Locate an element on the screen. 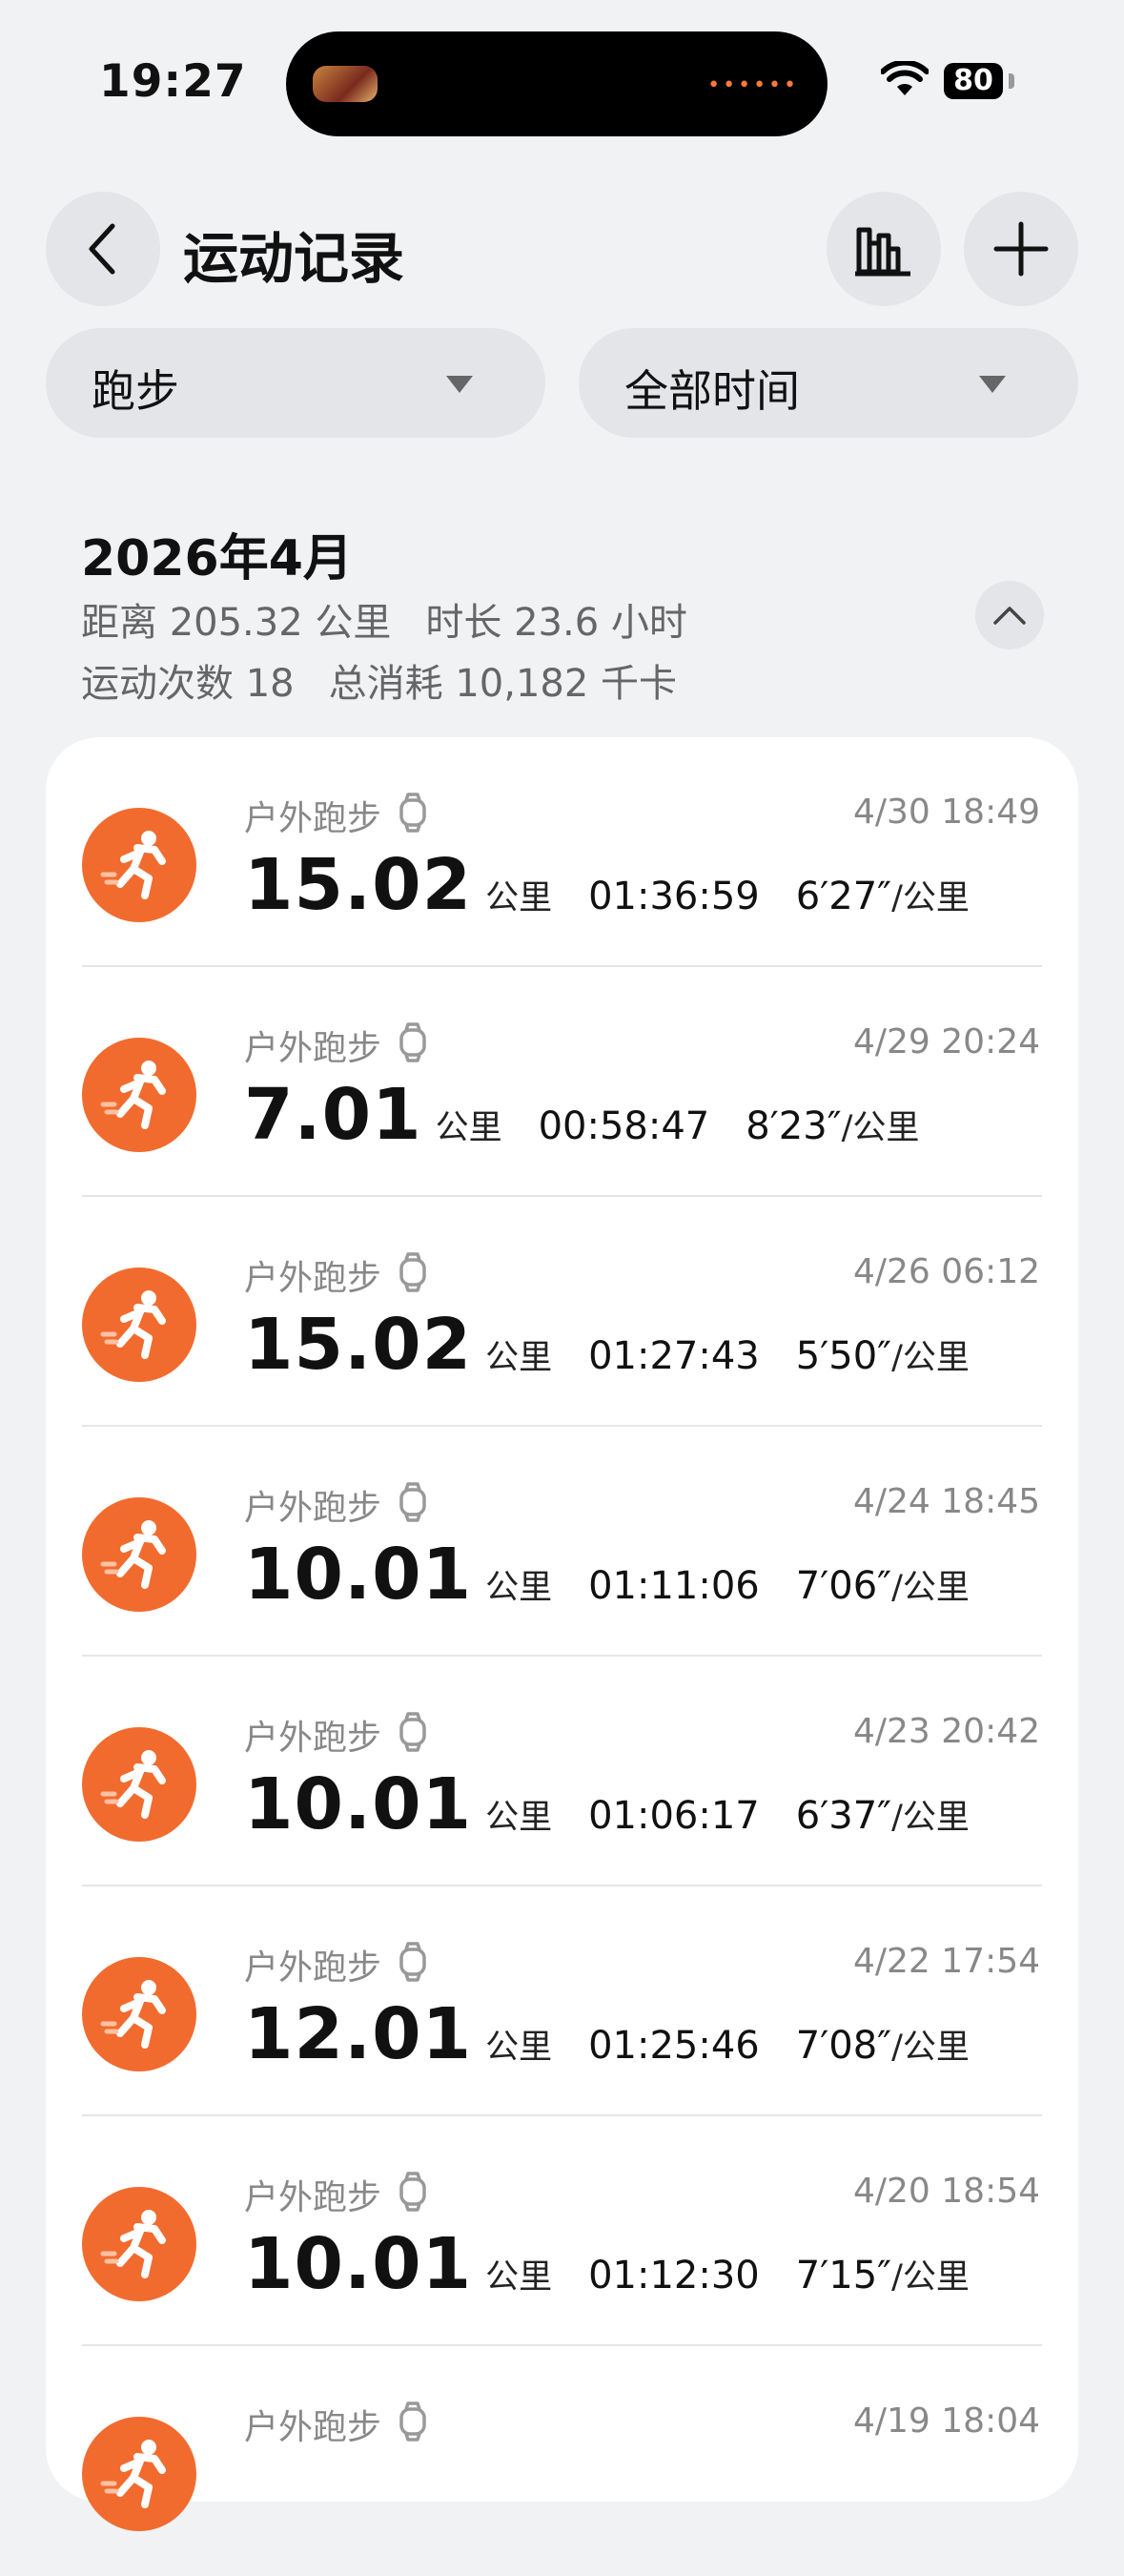  workout-count: 运动次数 18 is located at coordinates (188, 684).